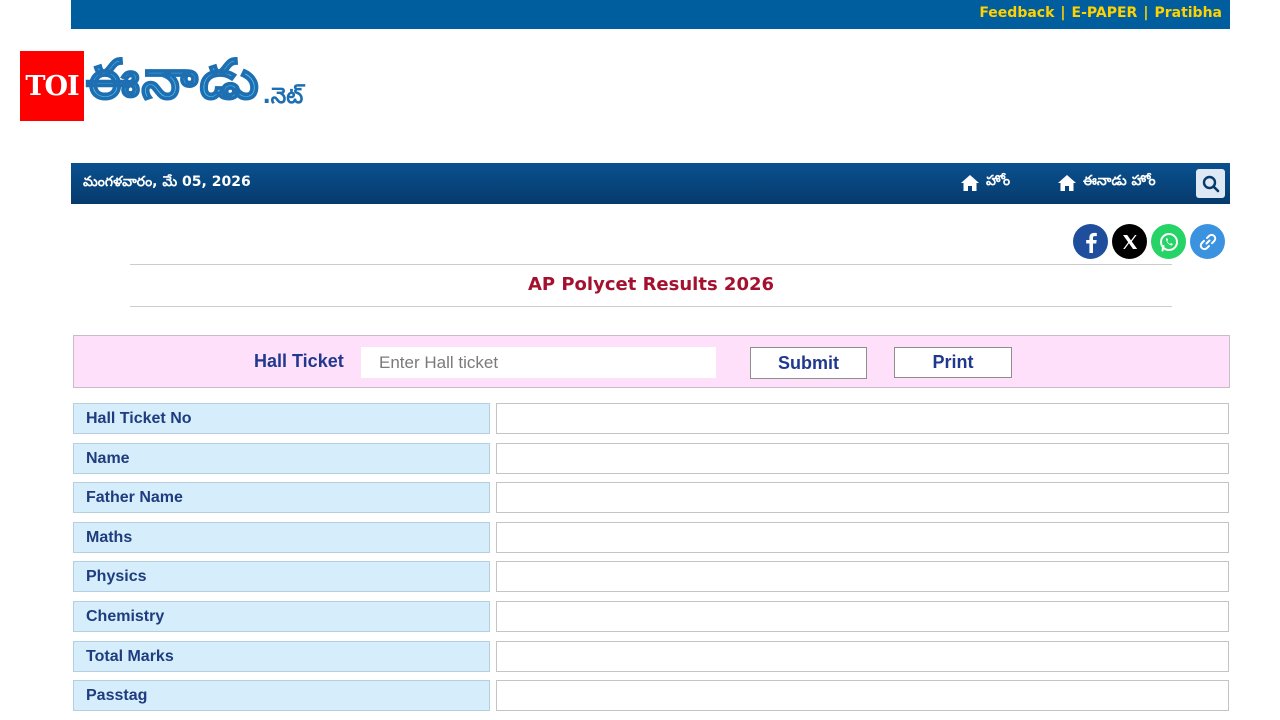 The height and width of the screenshot is (720, 1280). Describe the element at coordinates (1119, 181) in the screenshot. I see `eenadu-home-link-label: ఈనాడు హోం` at that location.